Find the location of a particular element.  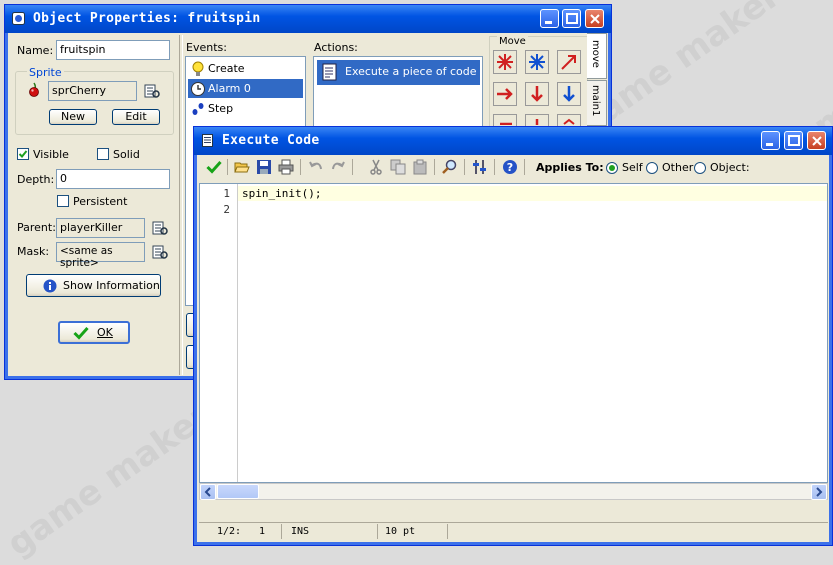

mask-menu-icon is located at coordinates (160, 252).